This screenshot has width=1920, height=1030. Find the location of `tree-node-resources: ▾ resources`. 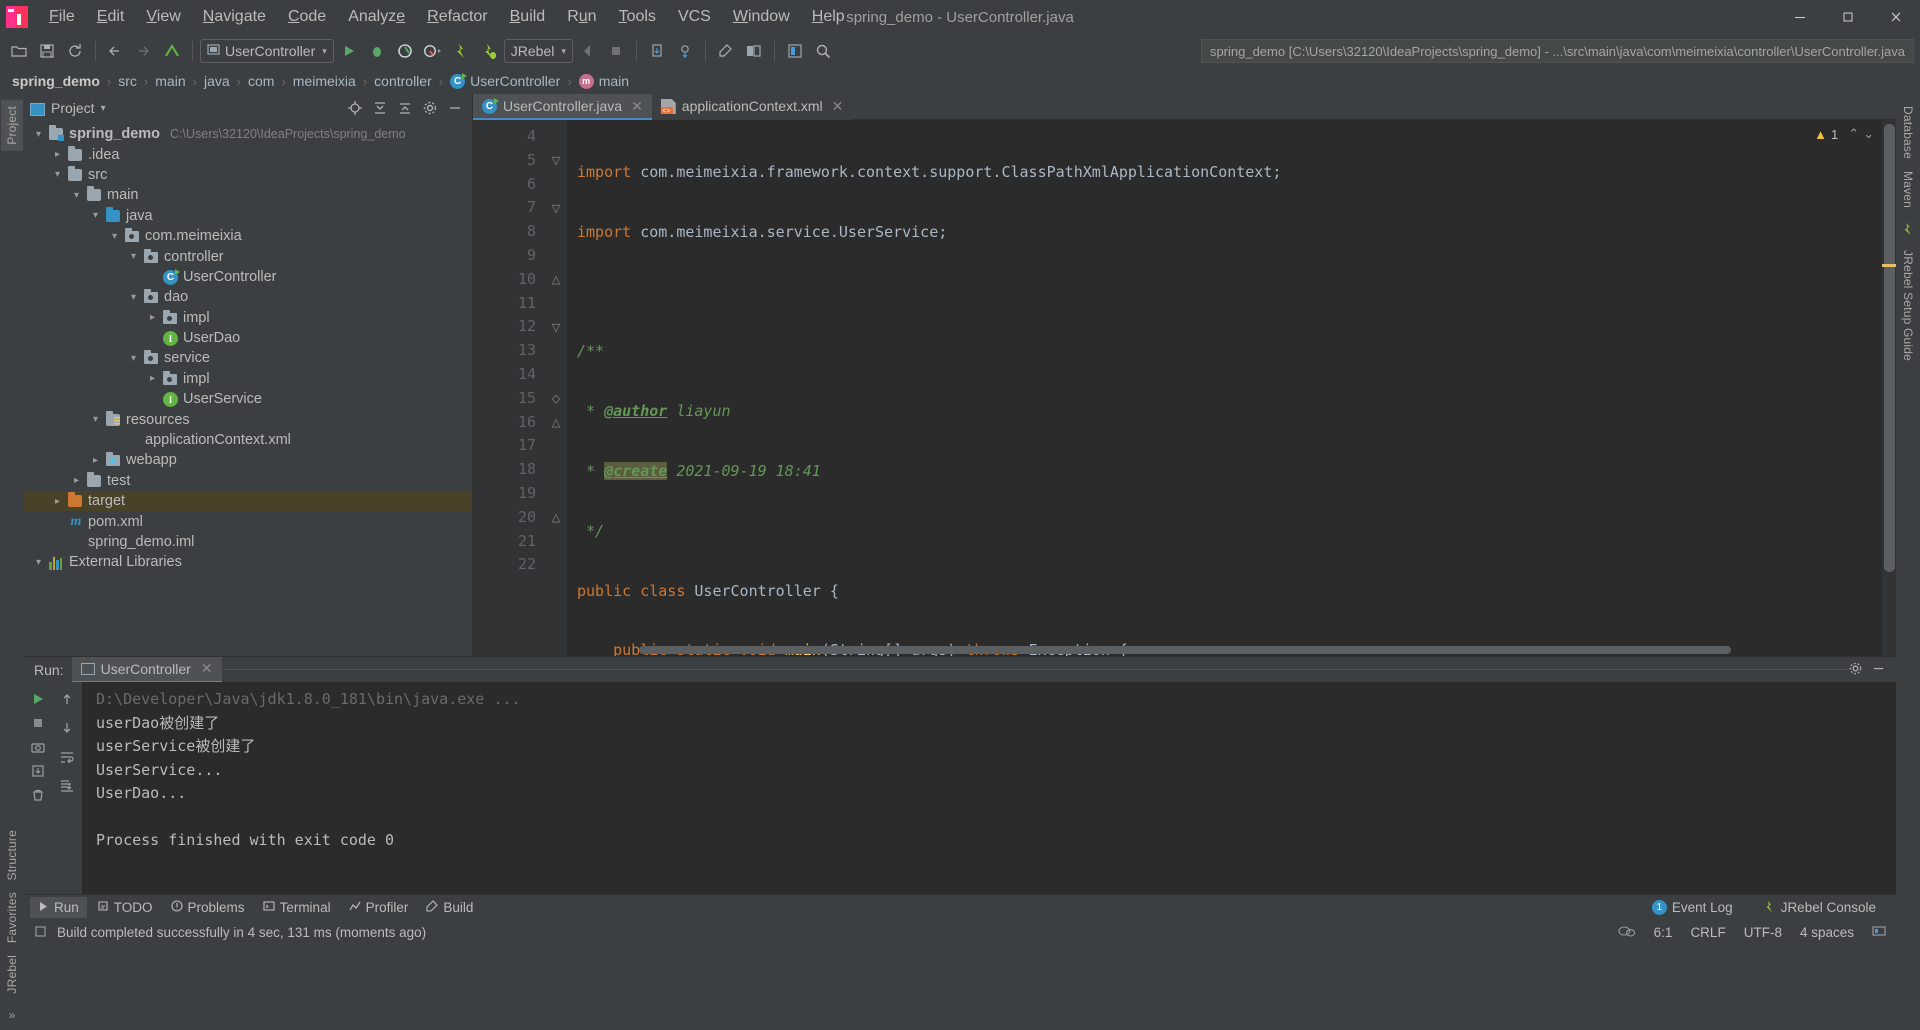

tree-node-resources: ▾ resources is located at coordinates (248, 419).